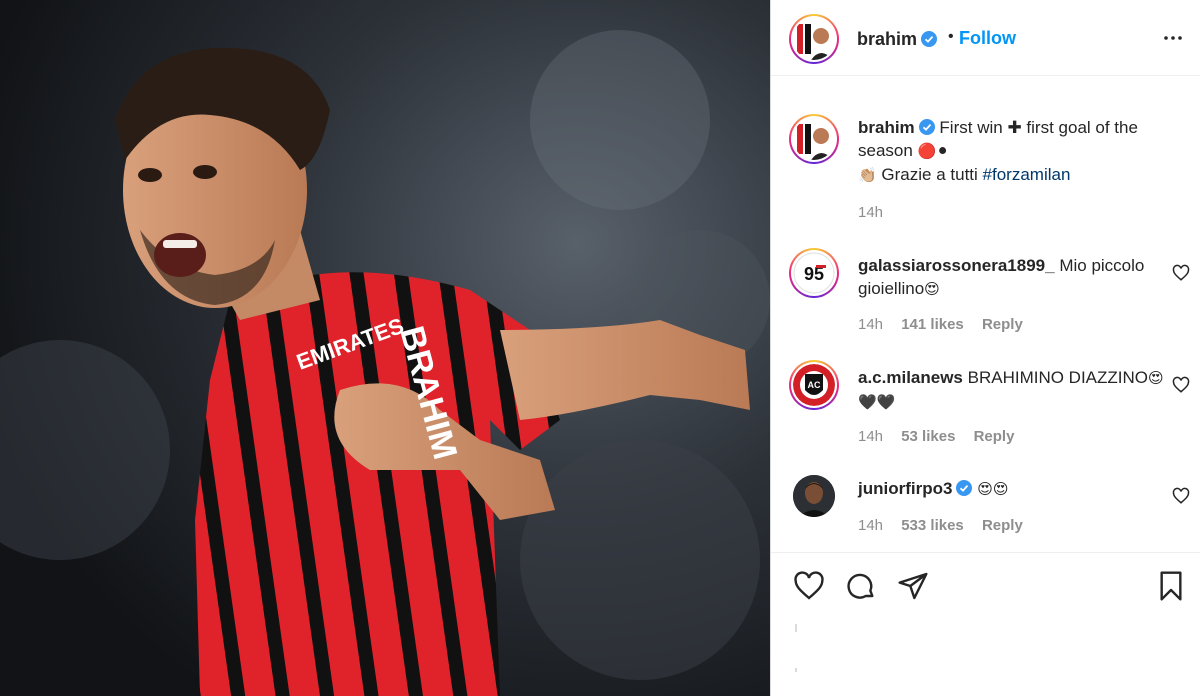  Describe the element at coordinates (1018, 390) in the screenshot. I see `comment-text: a.c.milanews BRAHIMINO DIAZZINO😍🖤🖤` at that location.